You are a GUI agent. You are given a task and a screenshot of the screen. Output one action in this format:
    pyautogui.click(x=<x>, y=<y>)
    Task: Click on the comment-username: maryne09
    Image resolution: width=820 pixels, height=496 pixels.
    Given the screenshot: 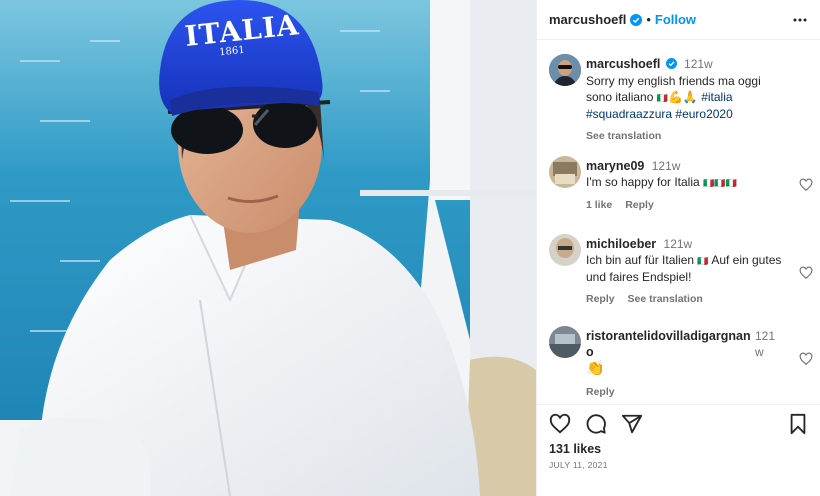 What is the action you would take?
    pyautogui.click(x=615, y=166)
    